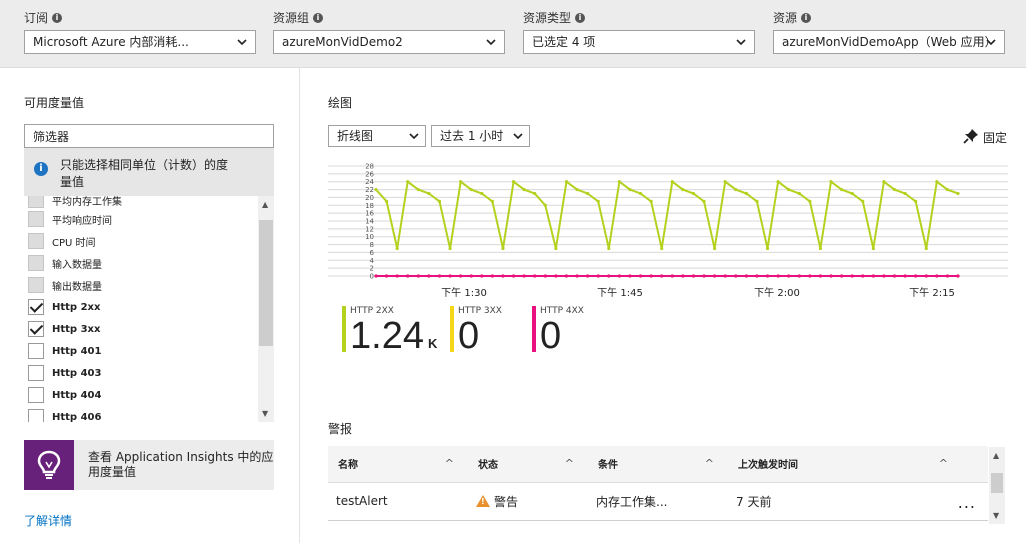 The width and height of the screenshot is (1026, 543). Describe the element at coordinates (586, 332) in the screenshot. I see `metric-tile: HTTP 4XX 0` at that location.